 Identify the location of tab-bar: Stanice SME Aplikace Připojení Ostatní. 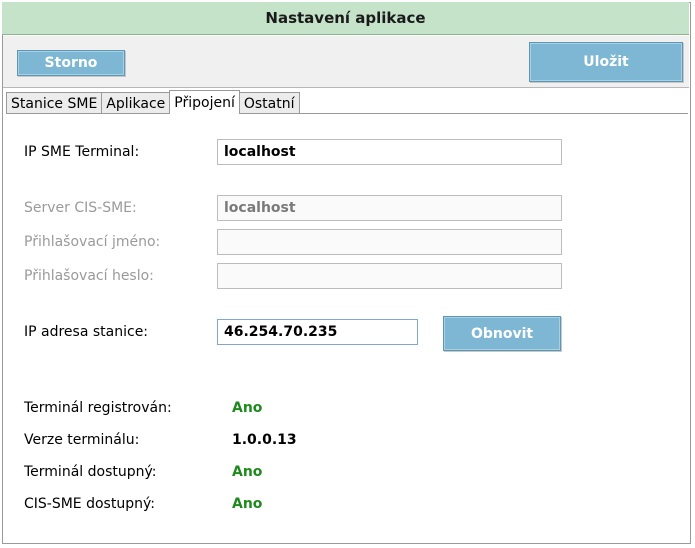
(153, 102).